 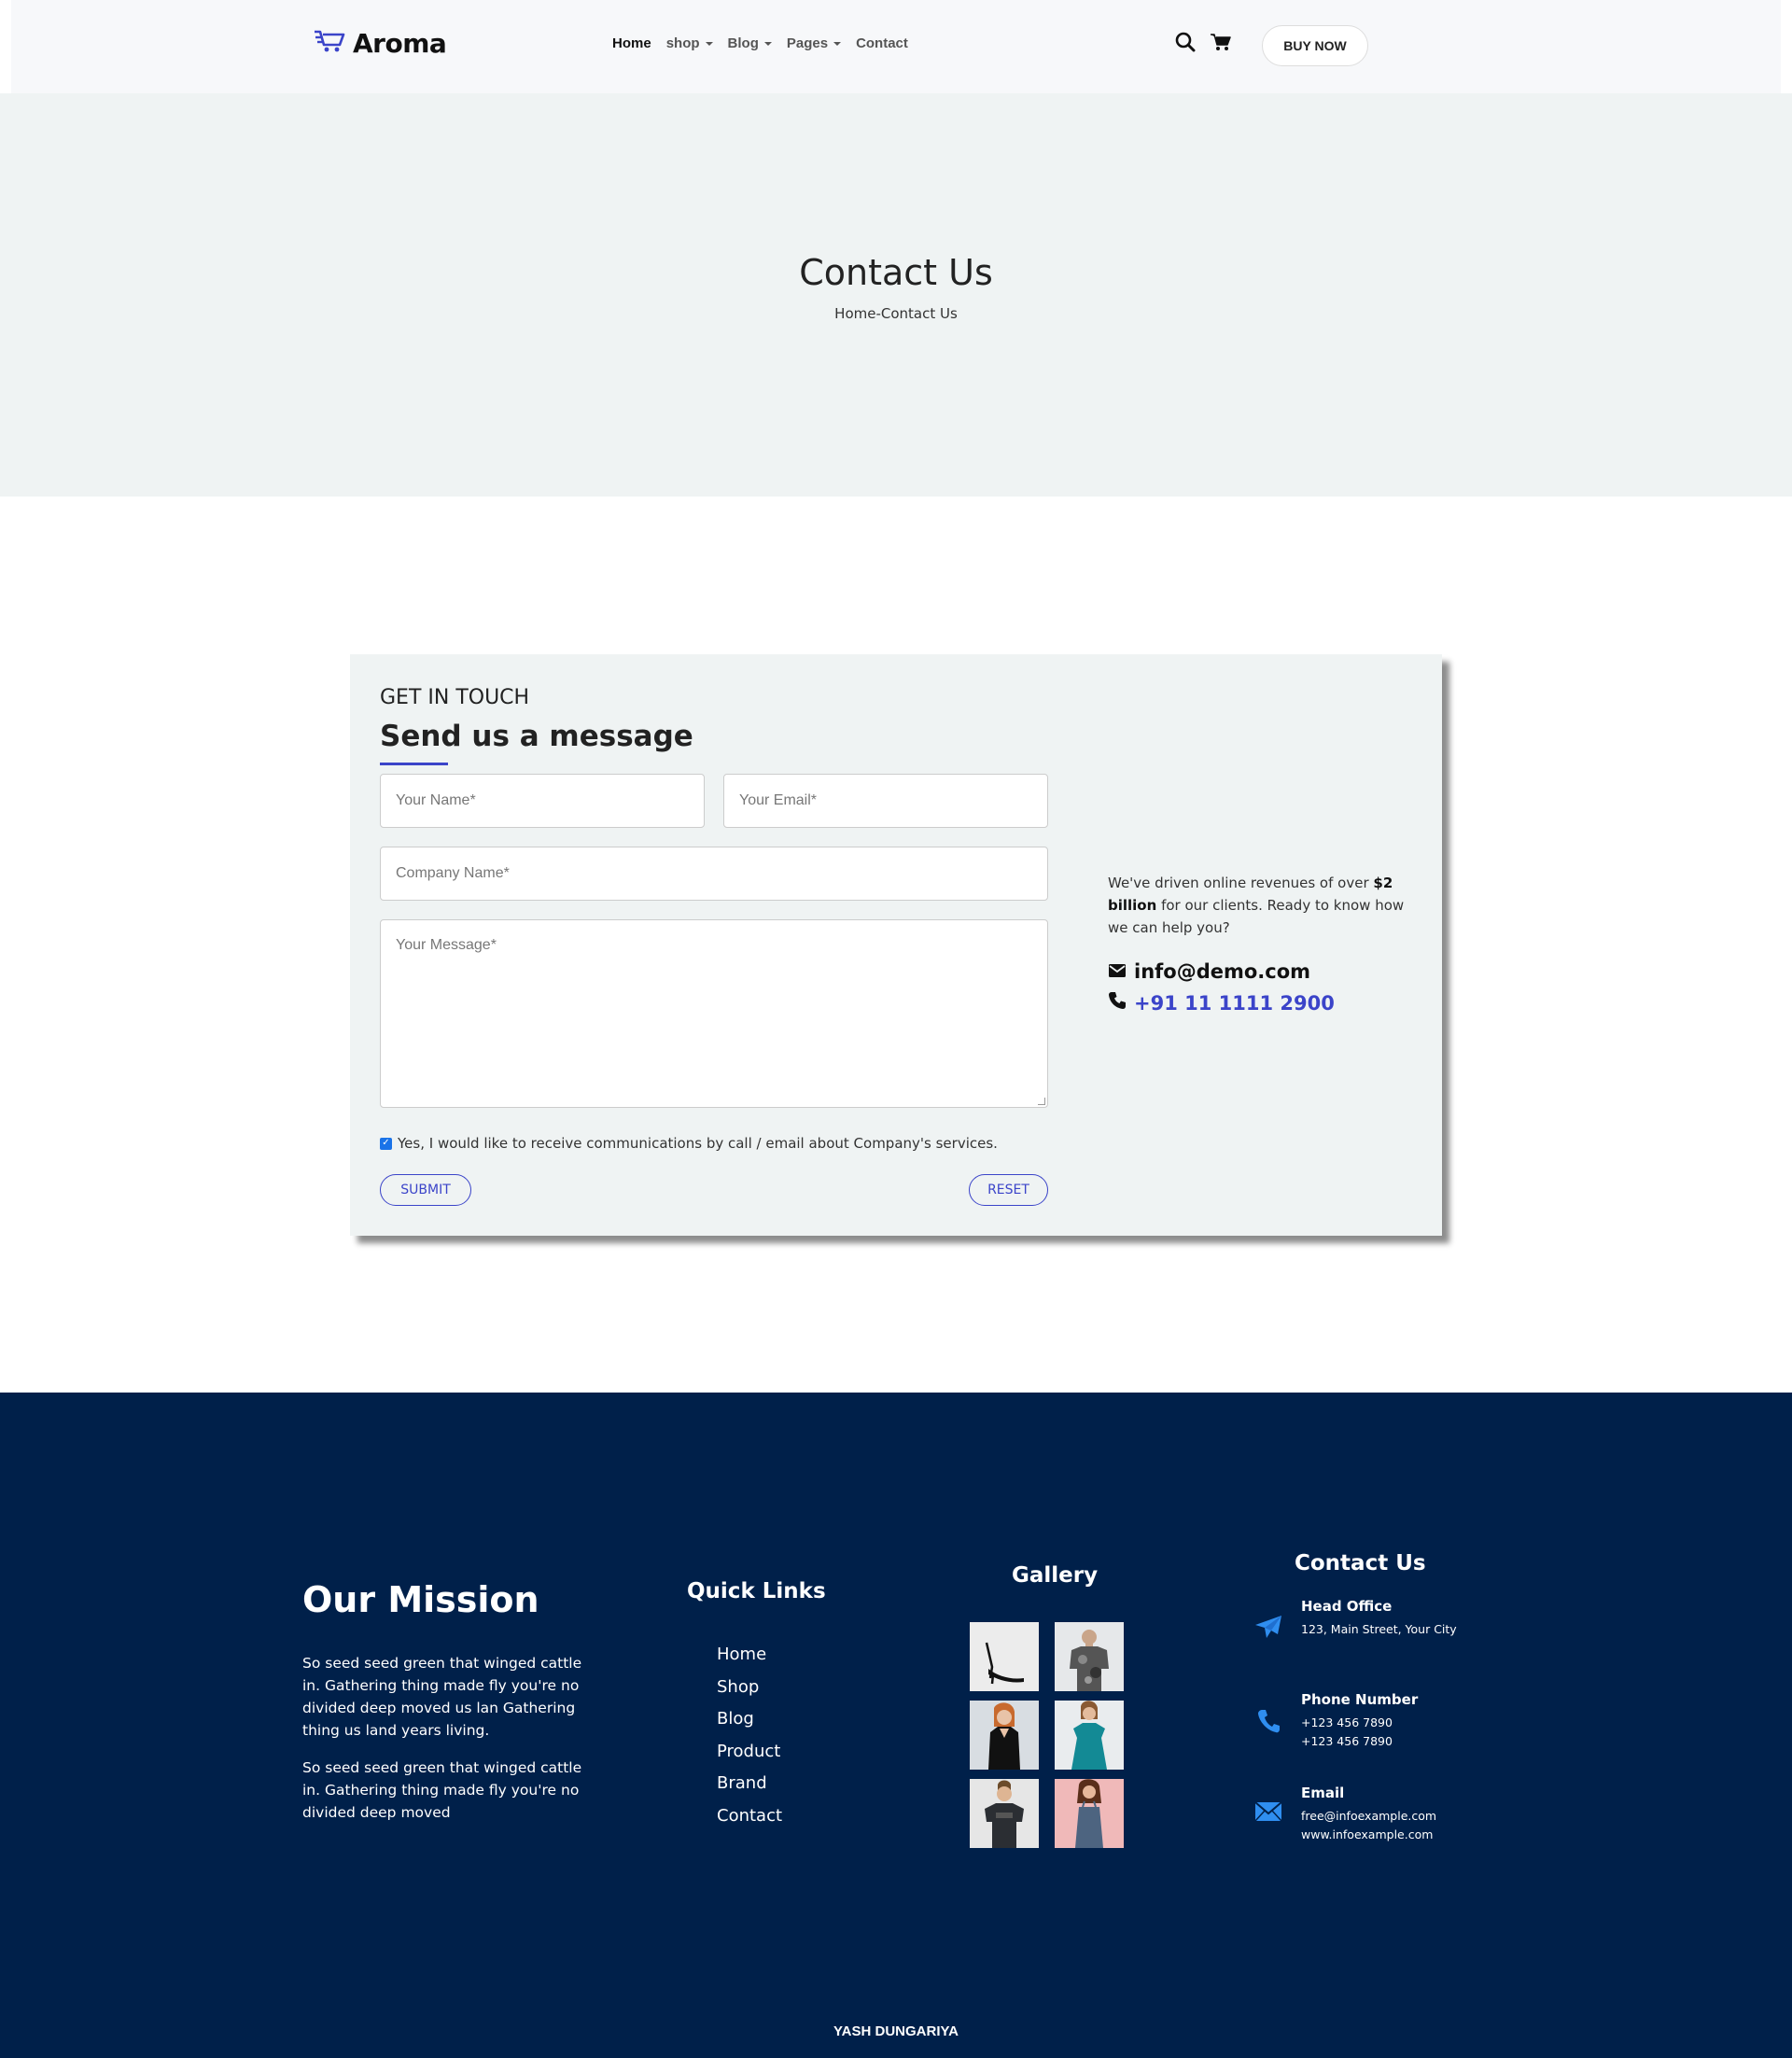 I want to click on quick-link-blog: Blog, so click(x=749, y=1725).